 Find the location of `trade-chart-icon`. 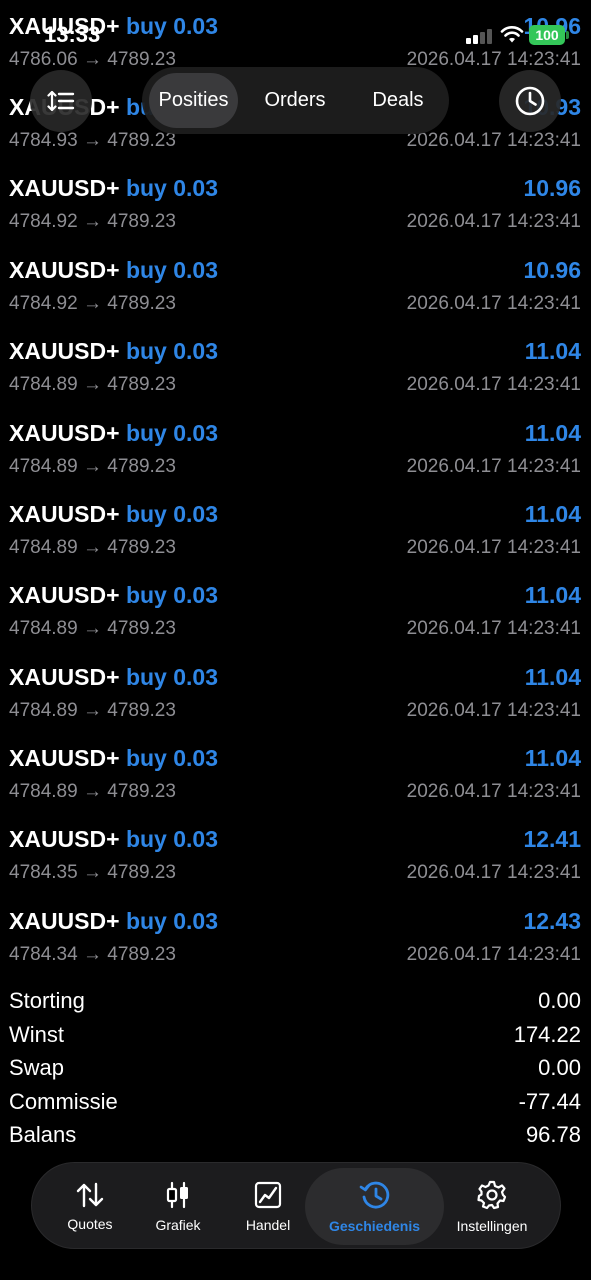

trade-chart-icon is located at coordinates (268, 1194).